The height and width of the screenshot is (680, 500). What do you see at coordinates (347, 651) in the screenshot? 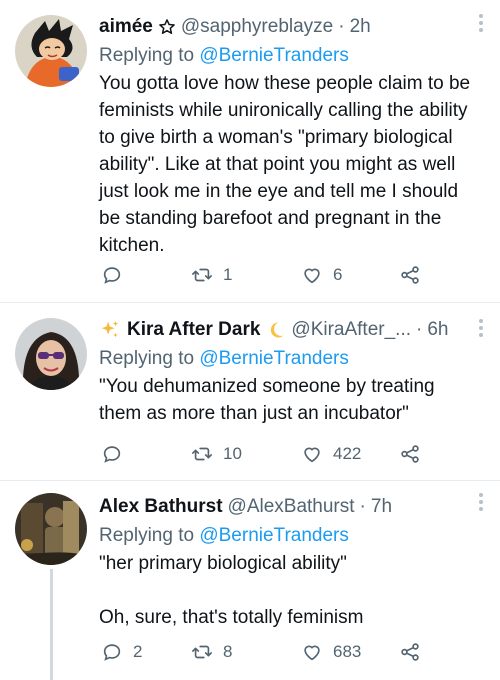
I see `like-count: 683` at bounding box center [347, 651].